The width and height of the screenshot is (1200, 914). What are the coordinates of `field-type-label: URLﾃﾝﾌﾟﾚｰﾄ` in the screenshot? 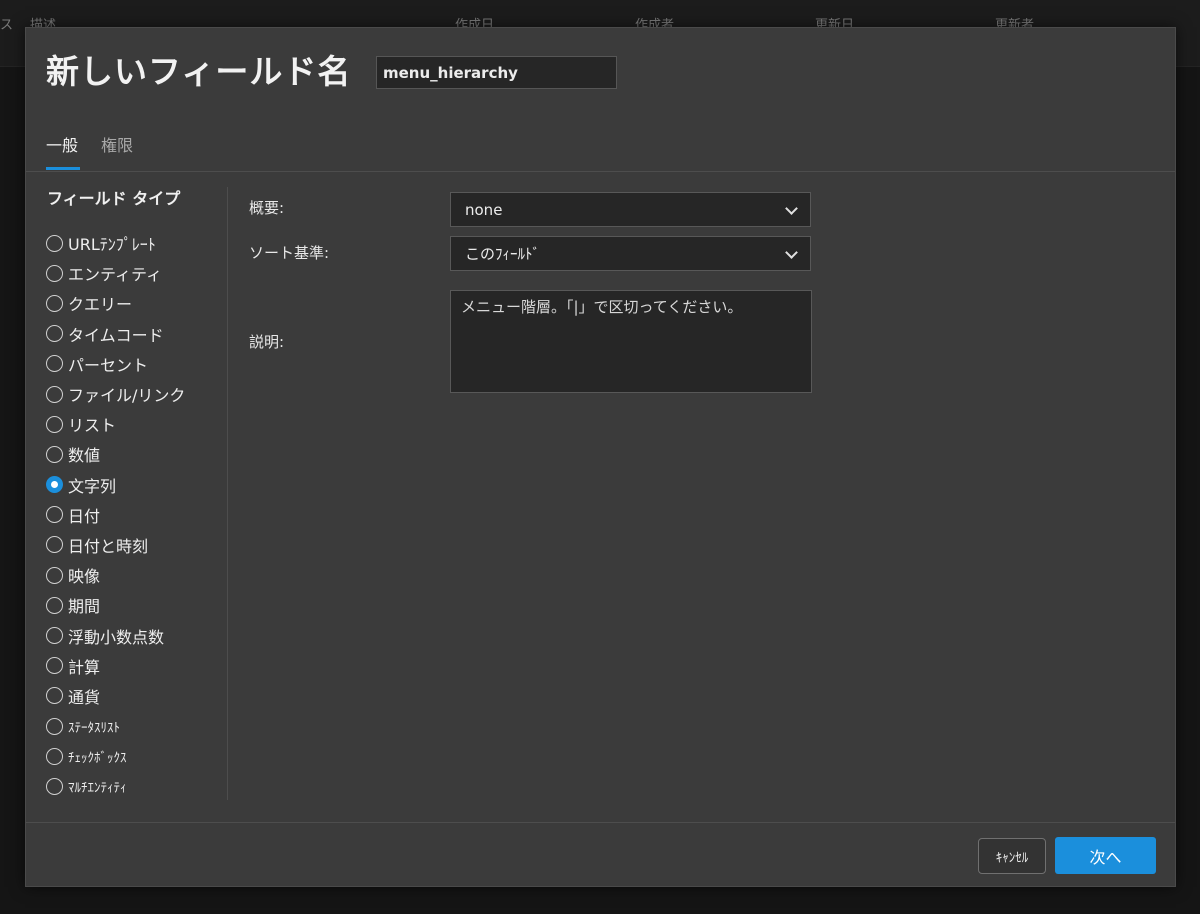 It's located at (112, 245).